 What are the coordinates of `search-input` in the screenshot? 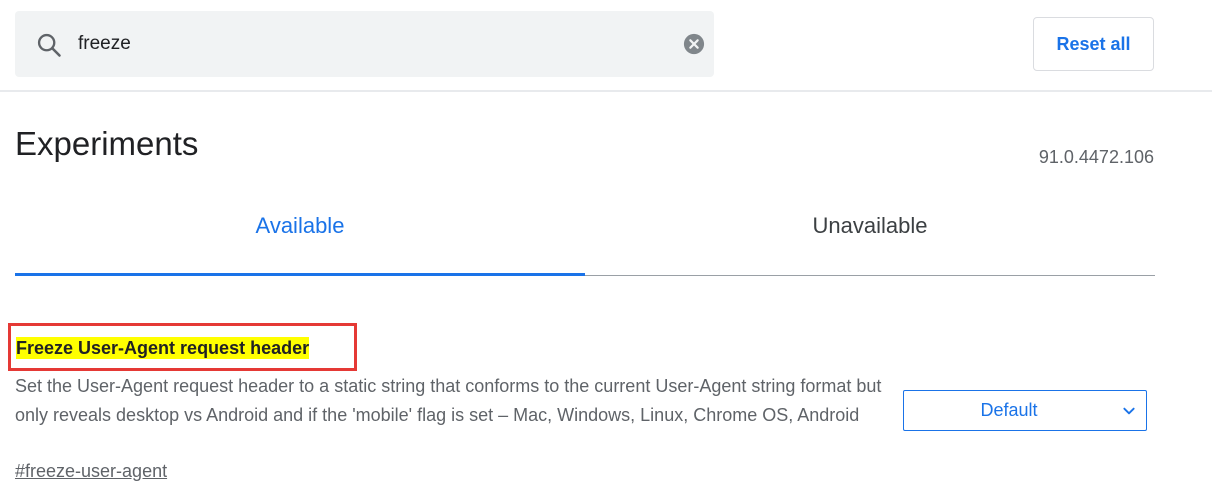 It's located at (368, 44).